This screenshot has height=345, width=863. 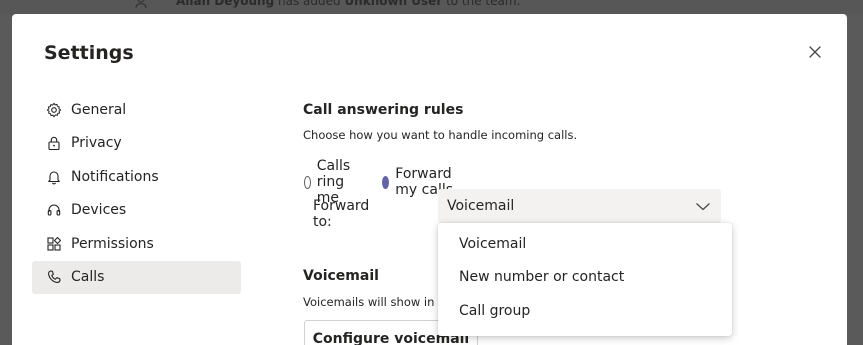 I want to click on radio-selected-icon, so click(x=386, y=182).